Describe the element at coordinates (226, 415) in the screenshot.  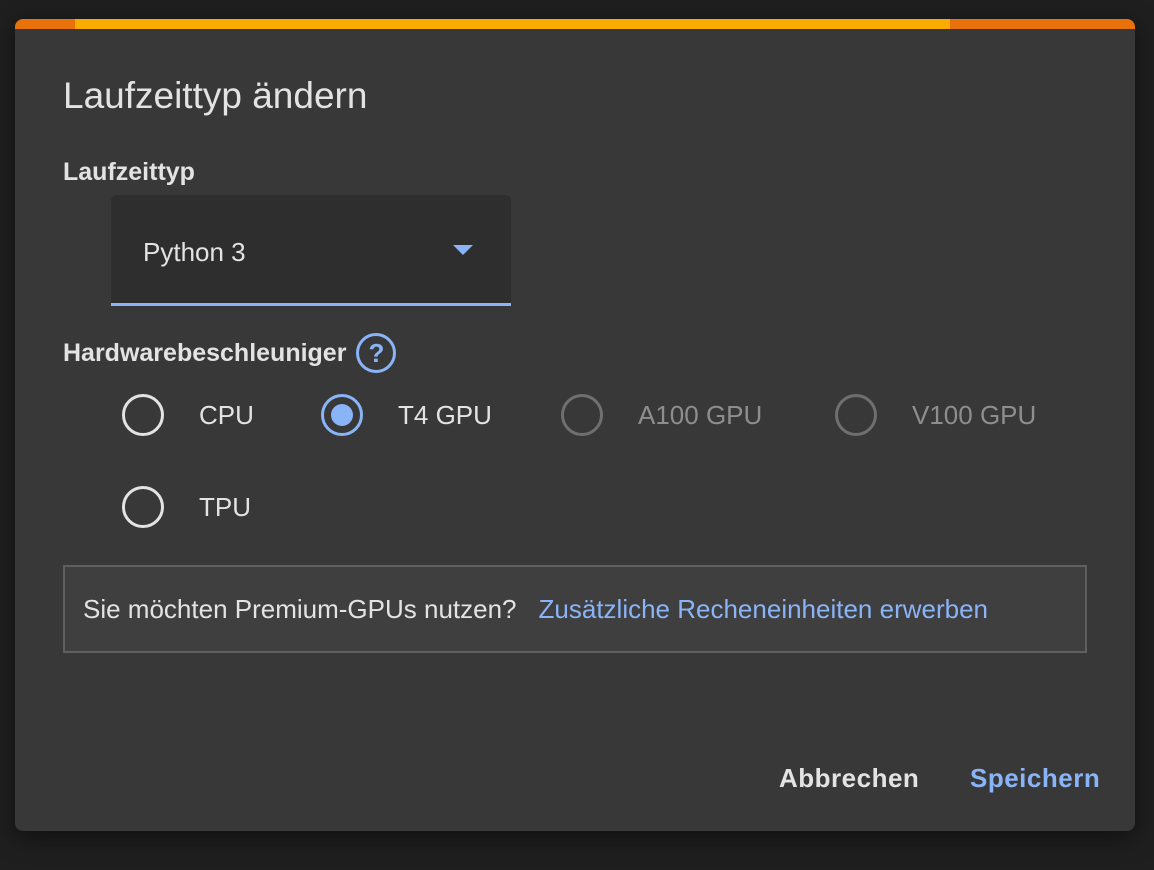
I see `radio-label-cpu: CPU` at that location.